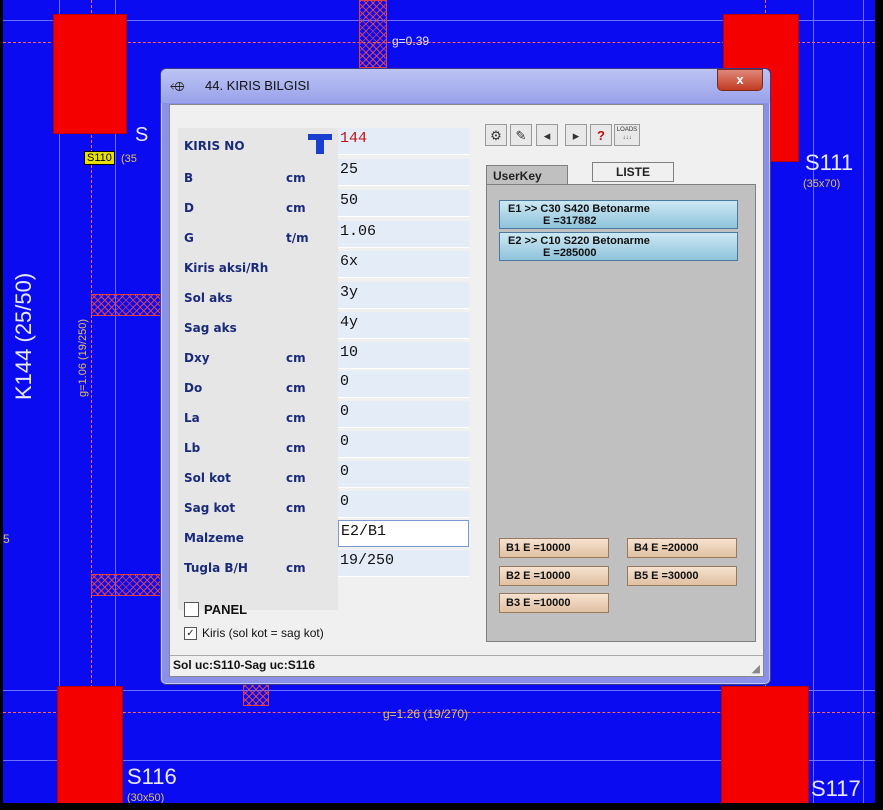 This screenshot has width=883, height=810. Describe the element at coordinates (403, 444) in the screenshot. I see `field-value-lb: 0` at that location.